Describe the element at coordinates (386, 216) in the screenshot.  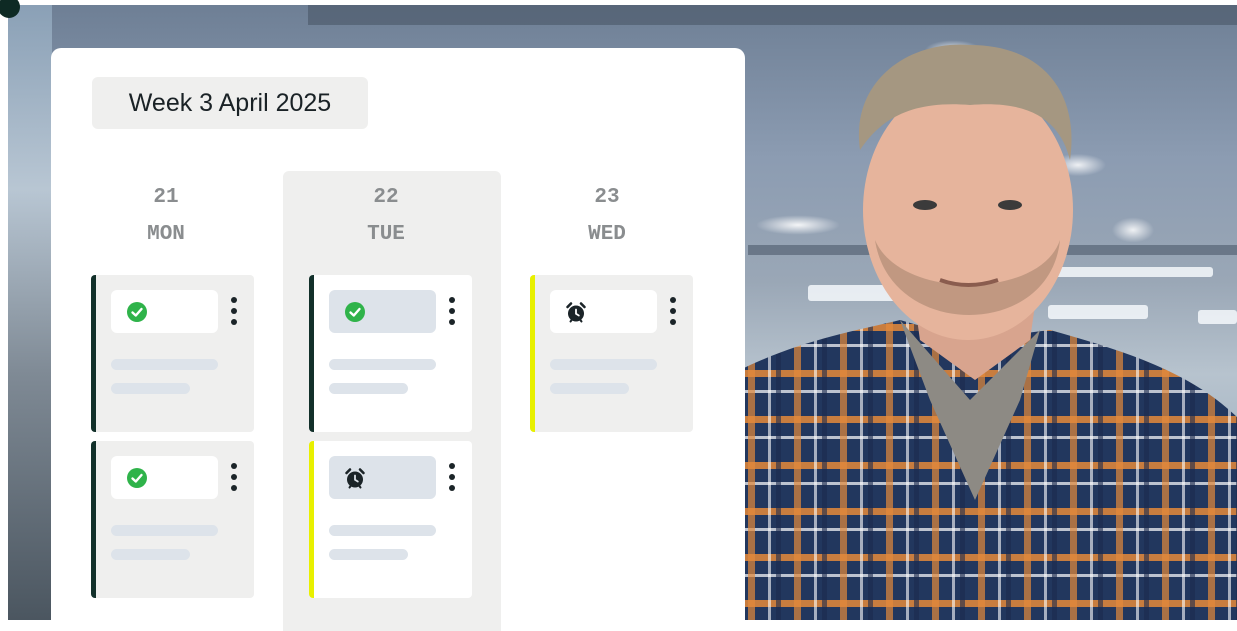
I see `day-header-tue: 22 TUE` at that location.